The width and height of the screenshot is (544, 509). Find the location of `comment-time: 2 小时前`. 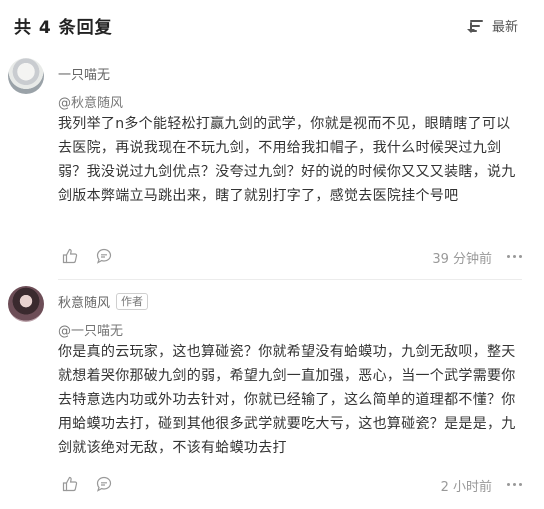

comment-time: 2 小时前 is located at coordinates (466, 487).